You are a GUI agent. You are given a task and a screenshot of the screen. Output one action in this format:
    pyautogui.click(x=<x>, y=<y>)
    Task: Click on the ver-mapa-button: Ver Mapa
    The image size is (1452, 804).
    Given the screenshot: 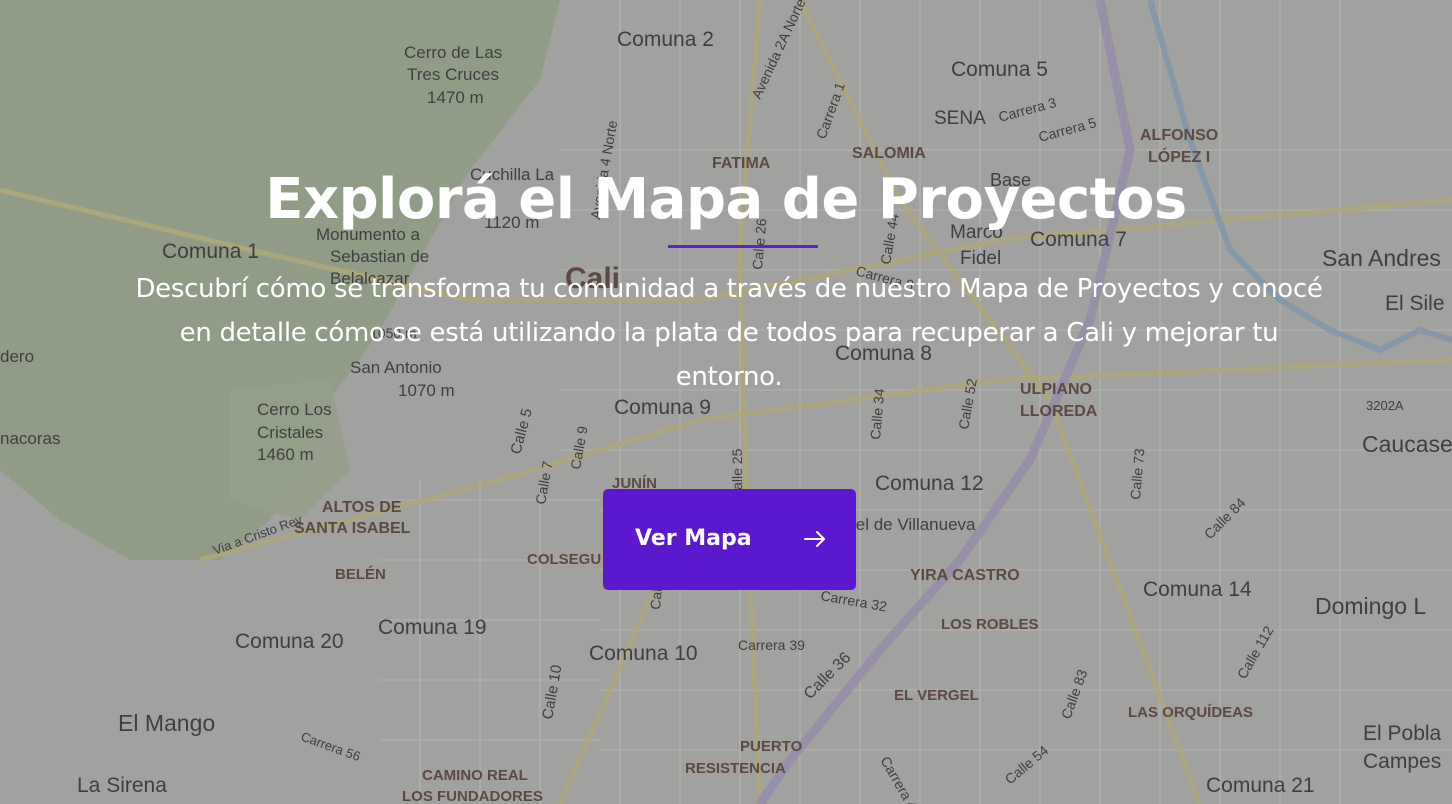 What is the action you would take?
    pyautogui.click(x=729, y=539)
    